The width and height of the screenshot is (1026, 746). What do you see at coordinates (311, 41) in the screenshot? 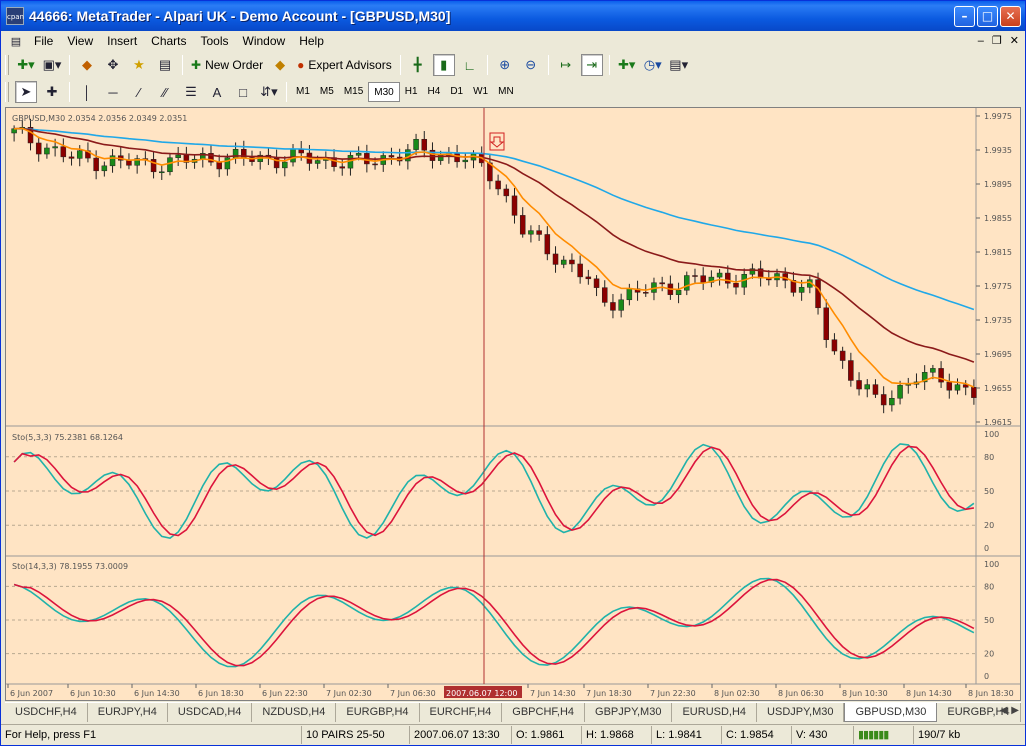
I see `menu-help: Help` at bounding box center [311, 41].